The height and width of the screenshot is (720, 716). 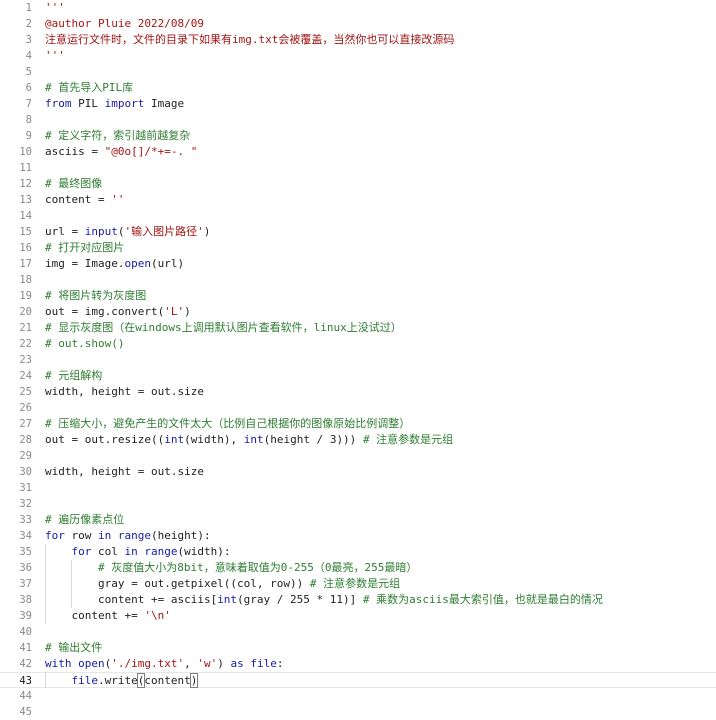 I want to click on code-line: 21 # 显示灰度图（在windows上调用默认图片查看软件，linux上没试过）, so click(x=358, y=328).